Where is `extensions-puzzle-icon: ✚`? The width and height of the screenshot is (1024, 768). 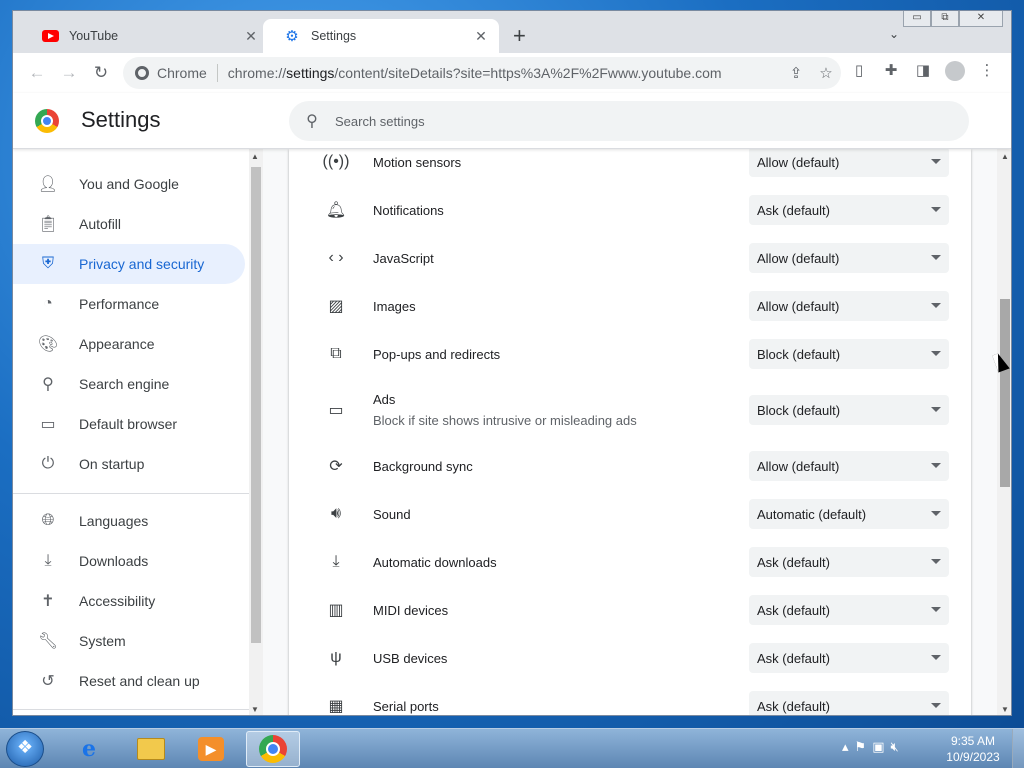
extensions-puzzle-icon: ✚ is located at coordinates (891, 71).